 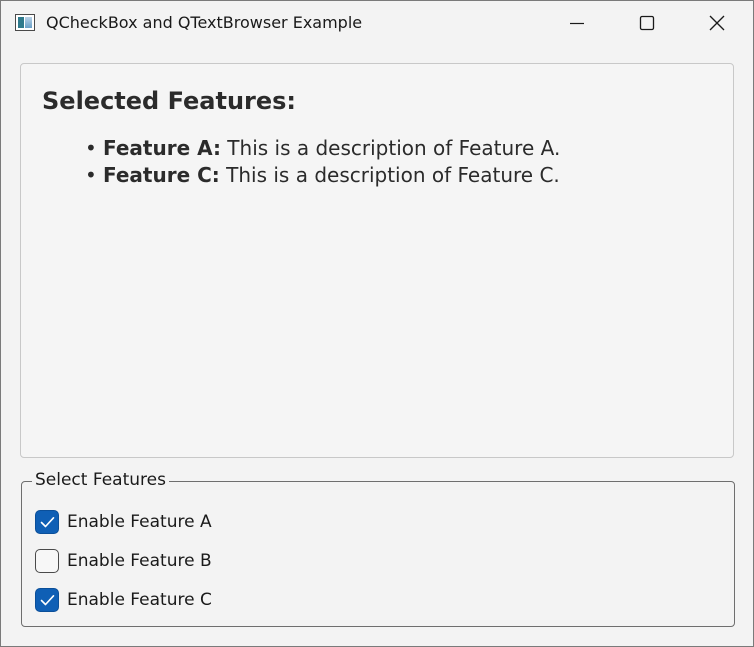 I want to click on title-bar: QCheckBox and QTextBrowser Example, so click(x=377, y=23).